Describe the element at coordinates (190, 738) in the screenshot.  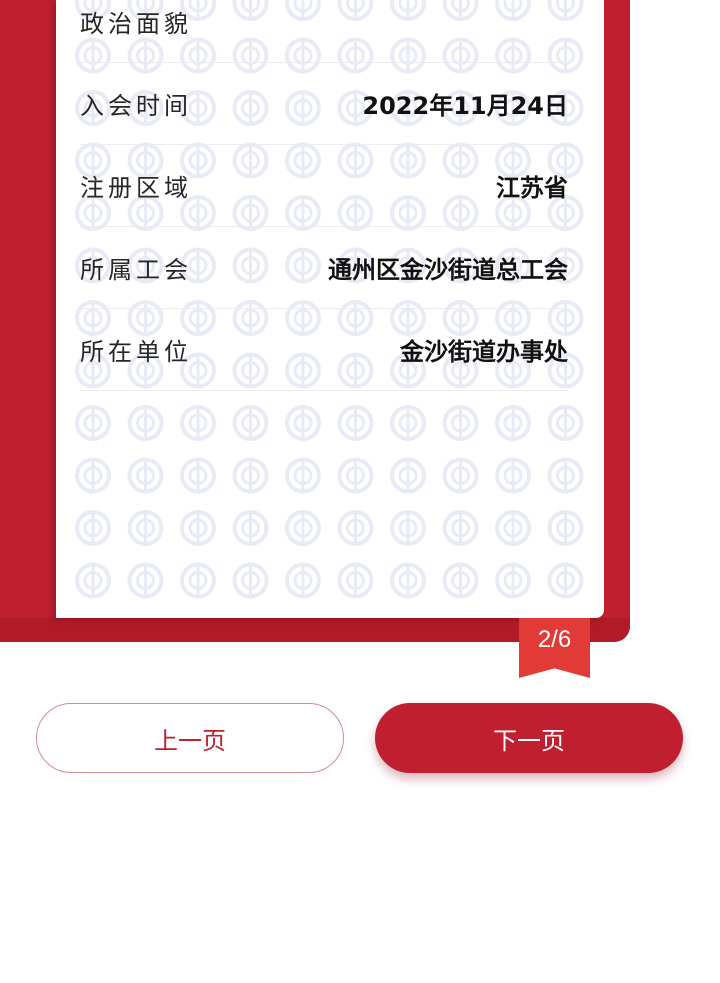
I see `prev-page-button: 上一页` at that location.